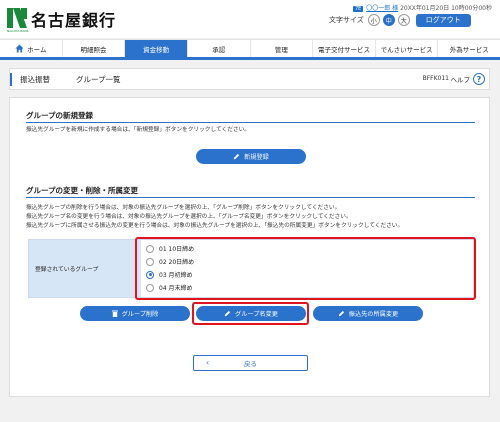 This screenshot has width=500, height=422. I want to click on font-size-switcher: 文字サイズ 小 中 大 ログアウト, so click(400, 20).